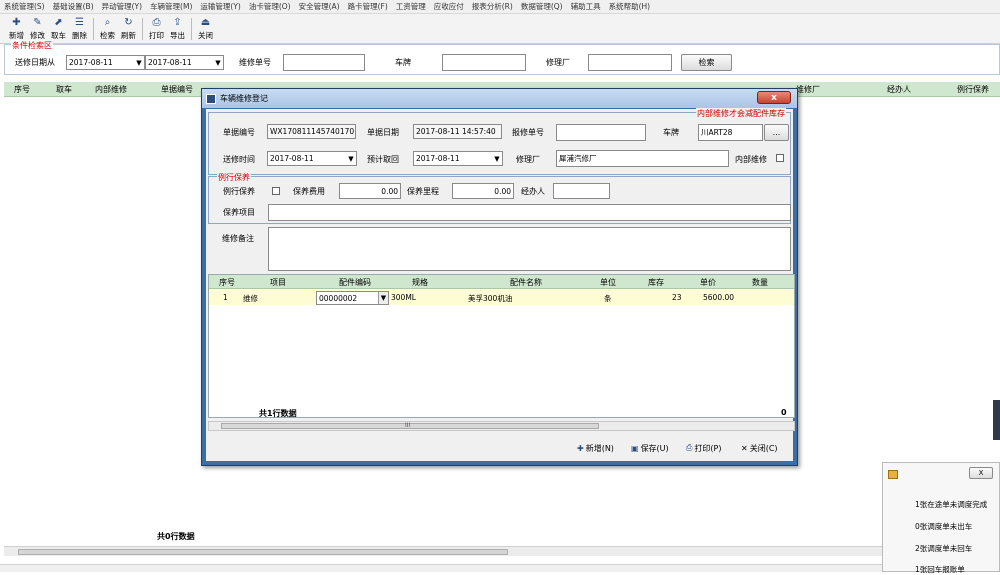  I want to click on dialog-print-button: ⎙ 打印(P), so click(703, 448).